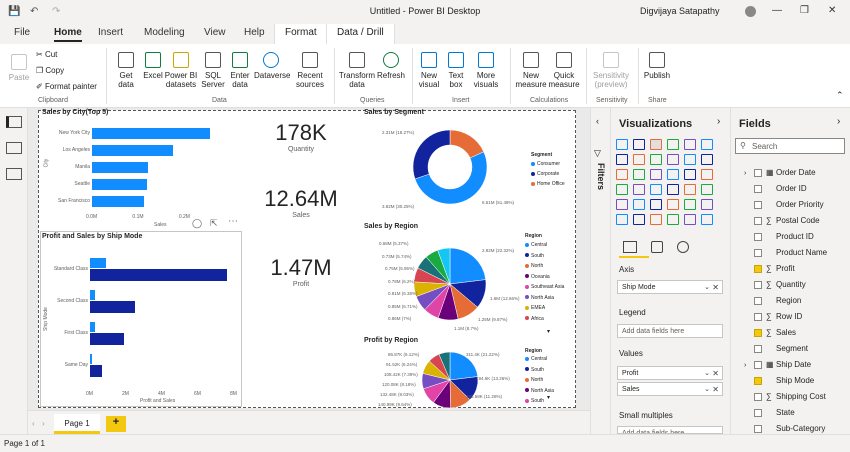 The width and height of the screenshot is (850, 452). What do you see at coordinates (707, 287) in the screenshot?
I see `chevron-down-icon: ⌄` at bounding box center [707, 287].